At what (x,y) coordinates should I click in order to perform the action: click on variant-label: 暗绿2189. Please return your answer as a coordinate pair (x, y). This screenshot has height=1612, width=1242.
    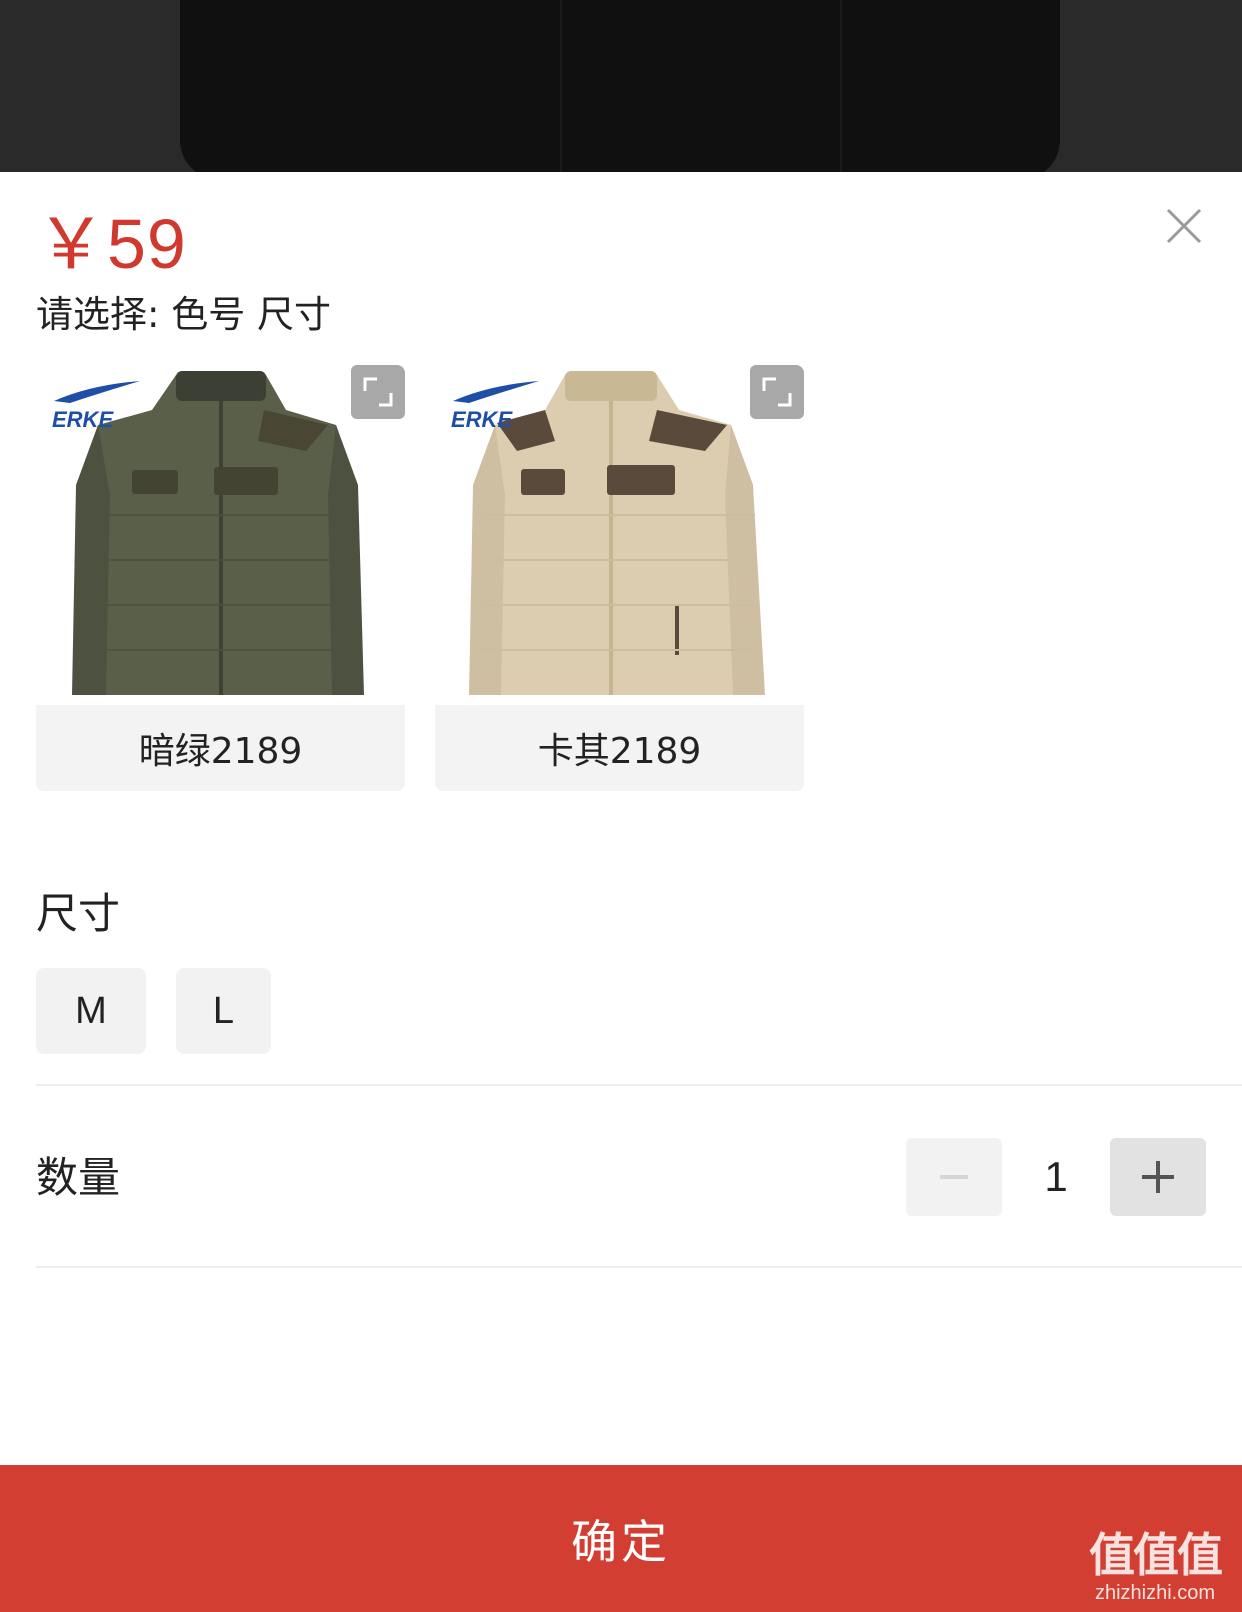
    Looking at the image, I should click on (220, 751).